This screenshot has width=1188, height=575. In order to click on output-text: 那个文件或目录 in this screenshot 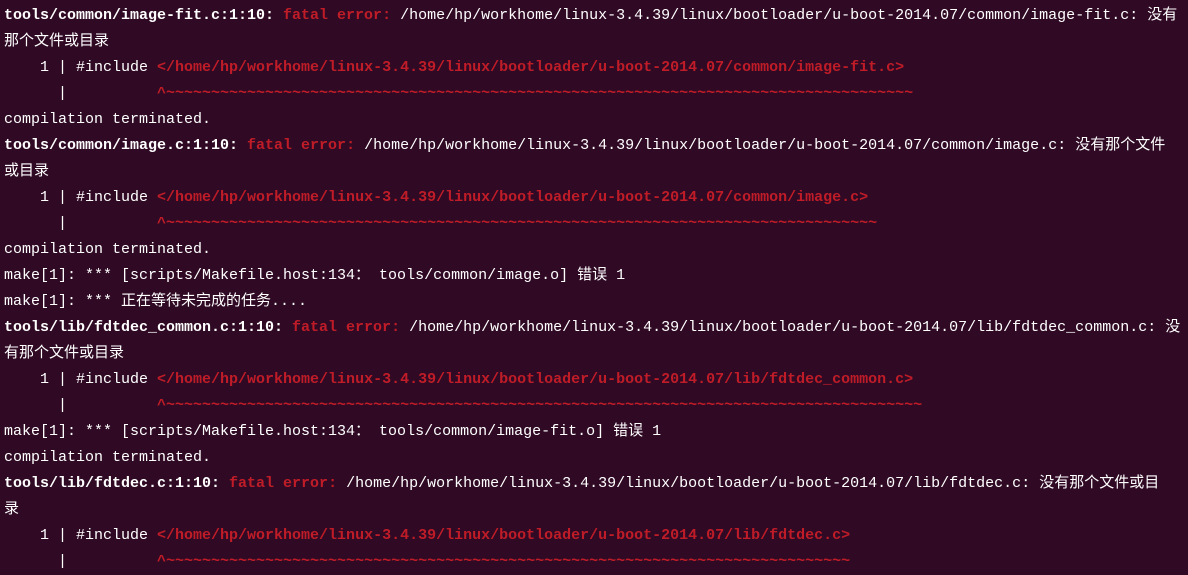, I will do `click(57, 41)`.